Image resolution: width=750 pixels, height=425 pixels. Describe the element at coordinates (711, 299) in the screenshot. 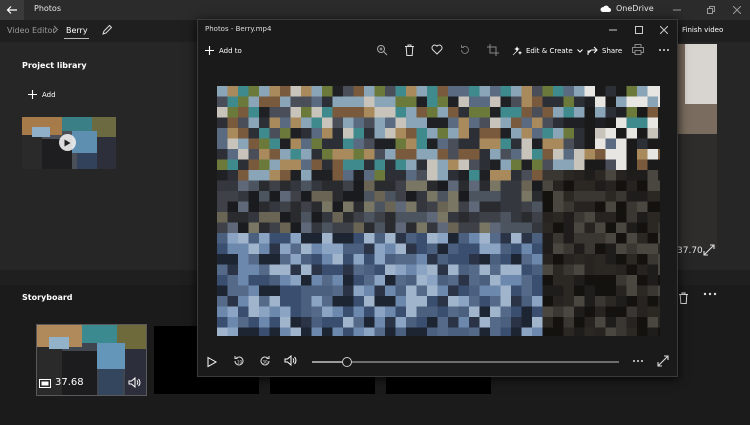

I see `storyboard-more-button` at that location.